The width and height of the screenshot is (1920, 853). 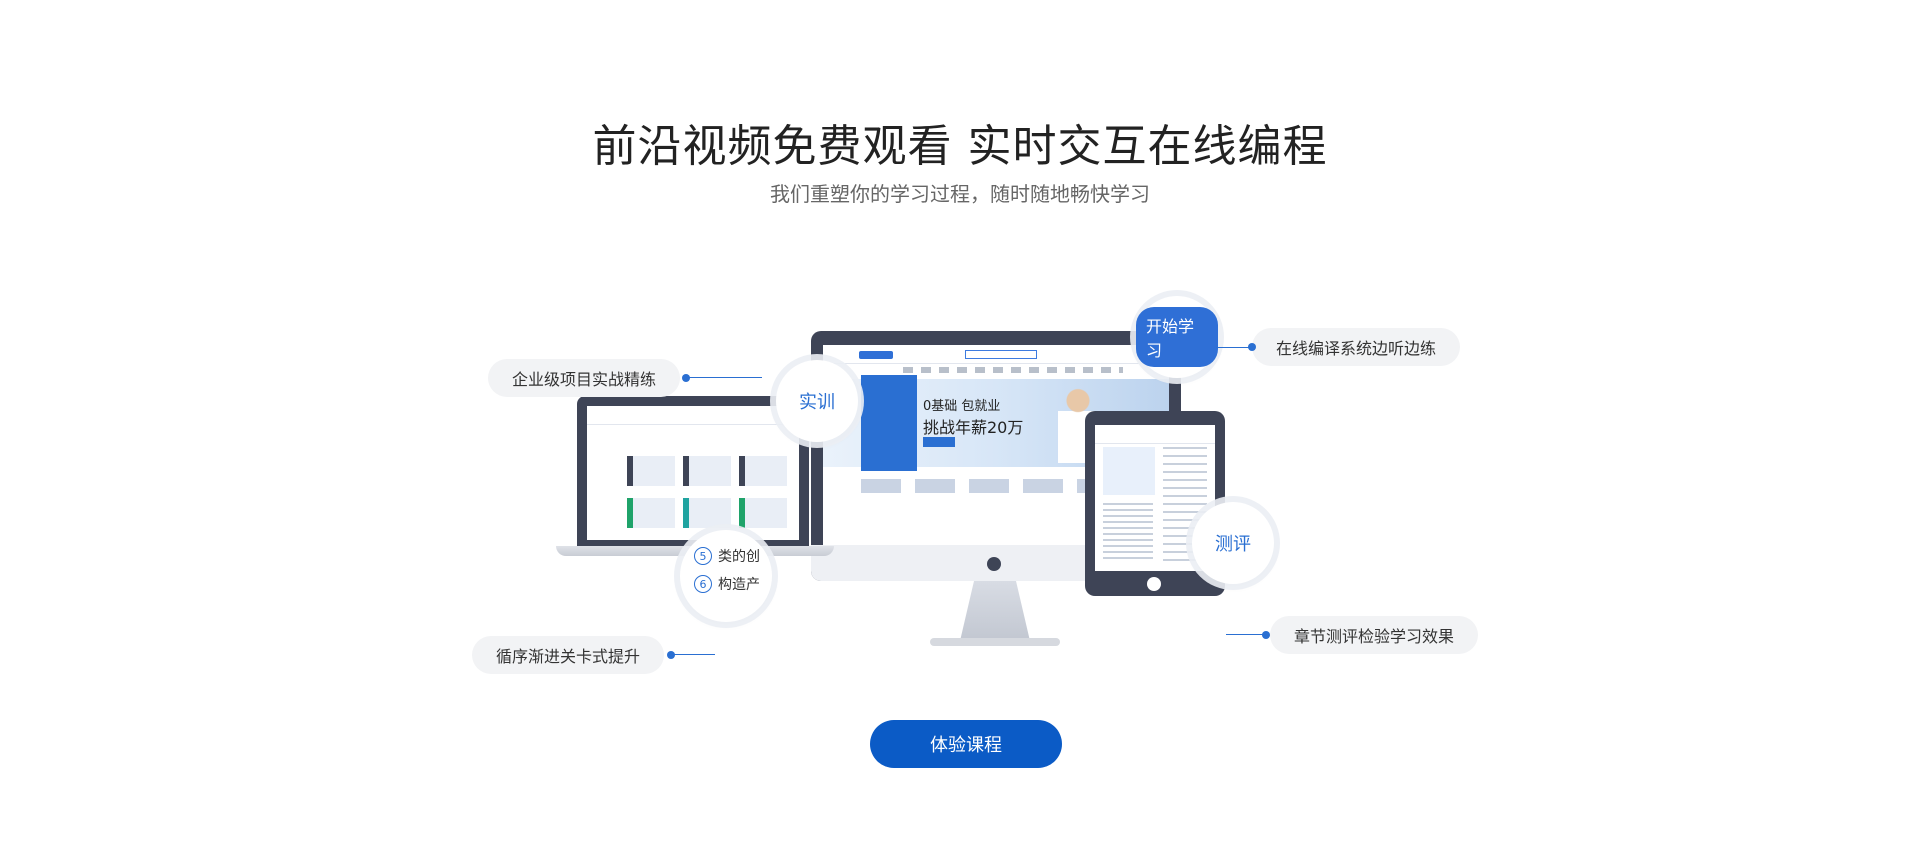 What do you see at coordinates (966, 744) in the screenshot?
I see `try-course-button: 体验课程` at bounding box center [966, 744].